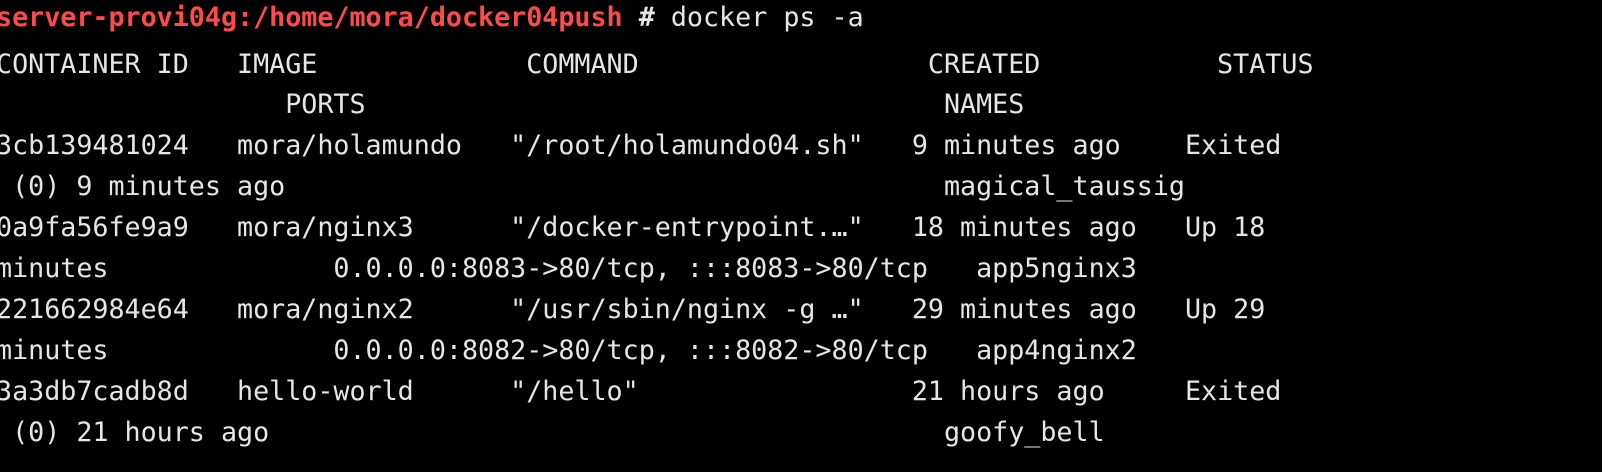 This screenshot has width=1602, height=472. What do you see at coordinates (552, 432) in the screenshot?
I see `output-line: (0) 21 hours ago goofy_bell` at bounding box center [552, 432].